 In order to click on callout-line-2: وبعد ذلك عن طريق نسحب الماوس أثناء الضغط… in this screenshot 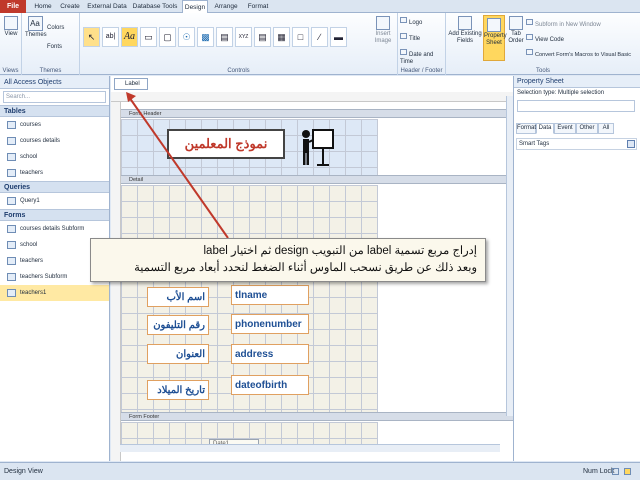, I will do `click(305, 268)`.